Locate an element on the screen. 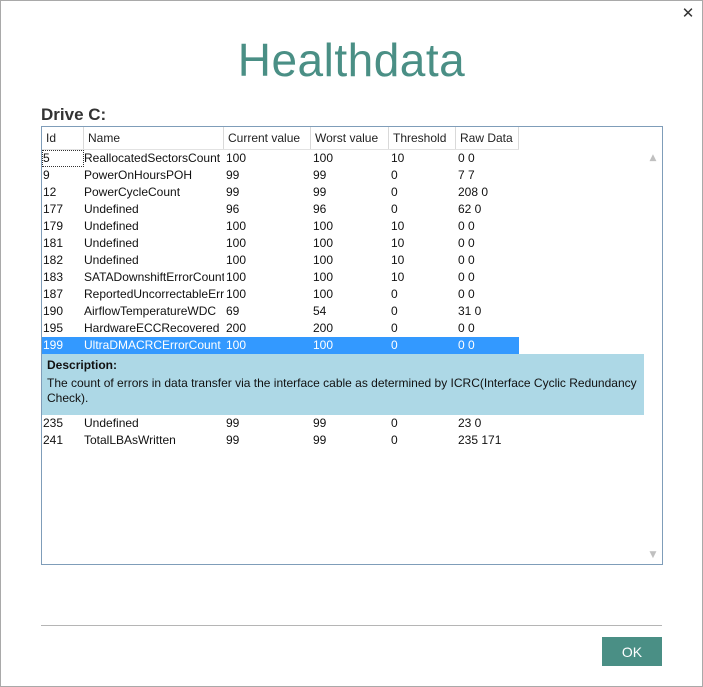 This screenshot has height=687, width=703. cell-current-value: 96 is located at coordinates (233, 209).